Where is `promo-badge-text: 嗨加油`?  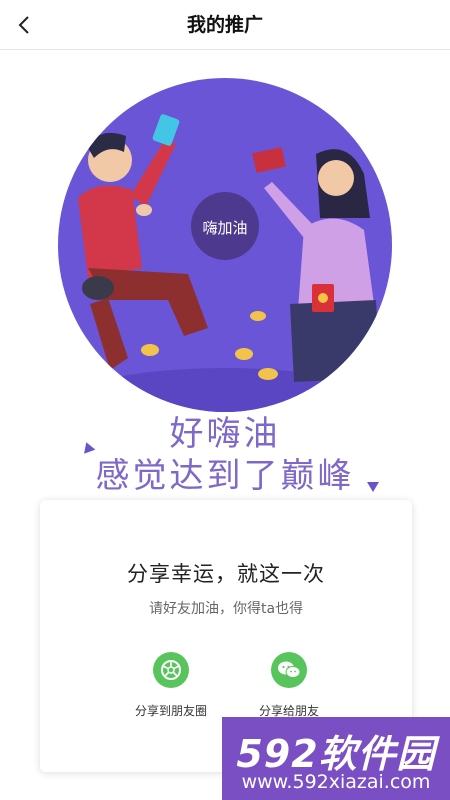
promo-badge-text: 嗨加油 is located at coordinates (224, 228).